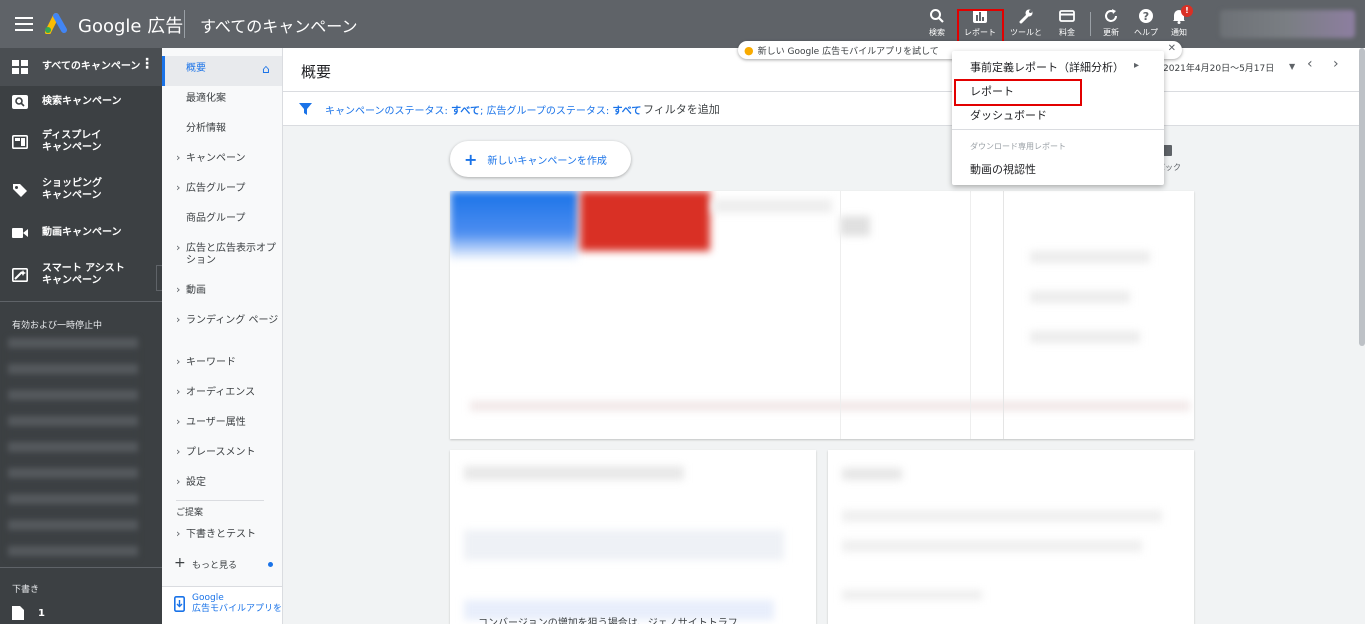  I want to click on date-prev-button: ‹, so click(1310, 64).